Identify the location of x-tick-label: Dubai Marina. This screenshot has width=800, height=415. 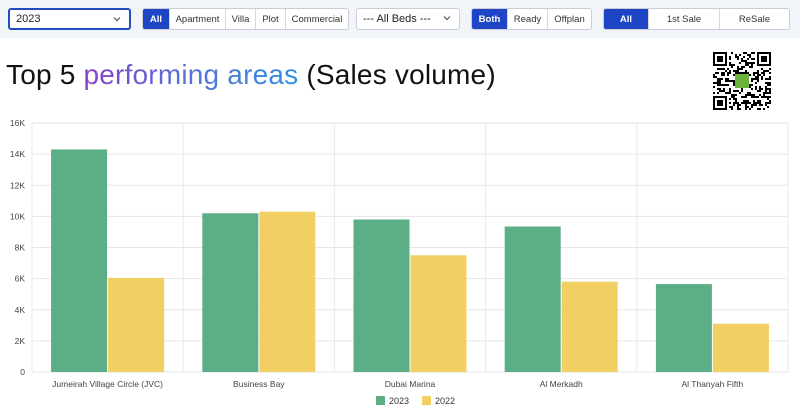
(410, 384).